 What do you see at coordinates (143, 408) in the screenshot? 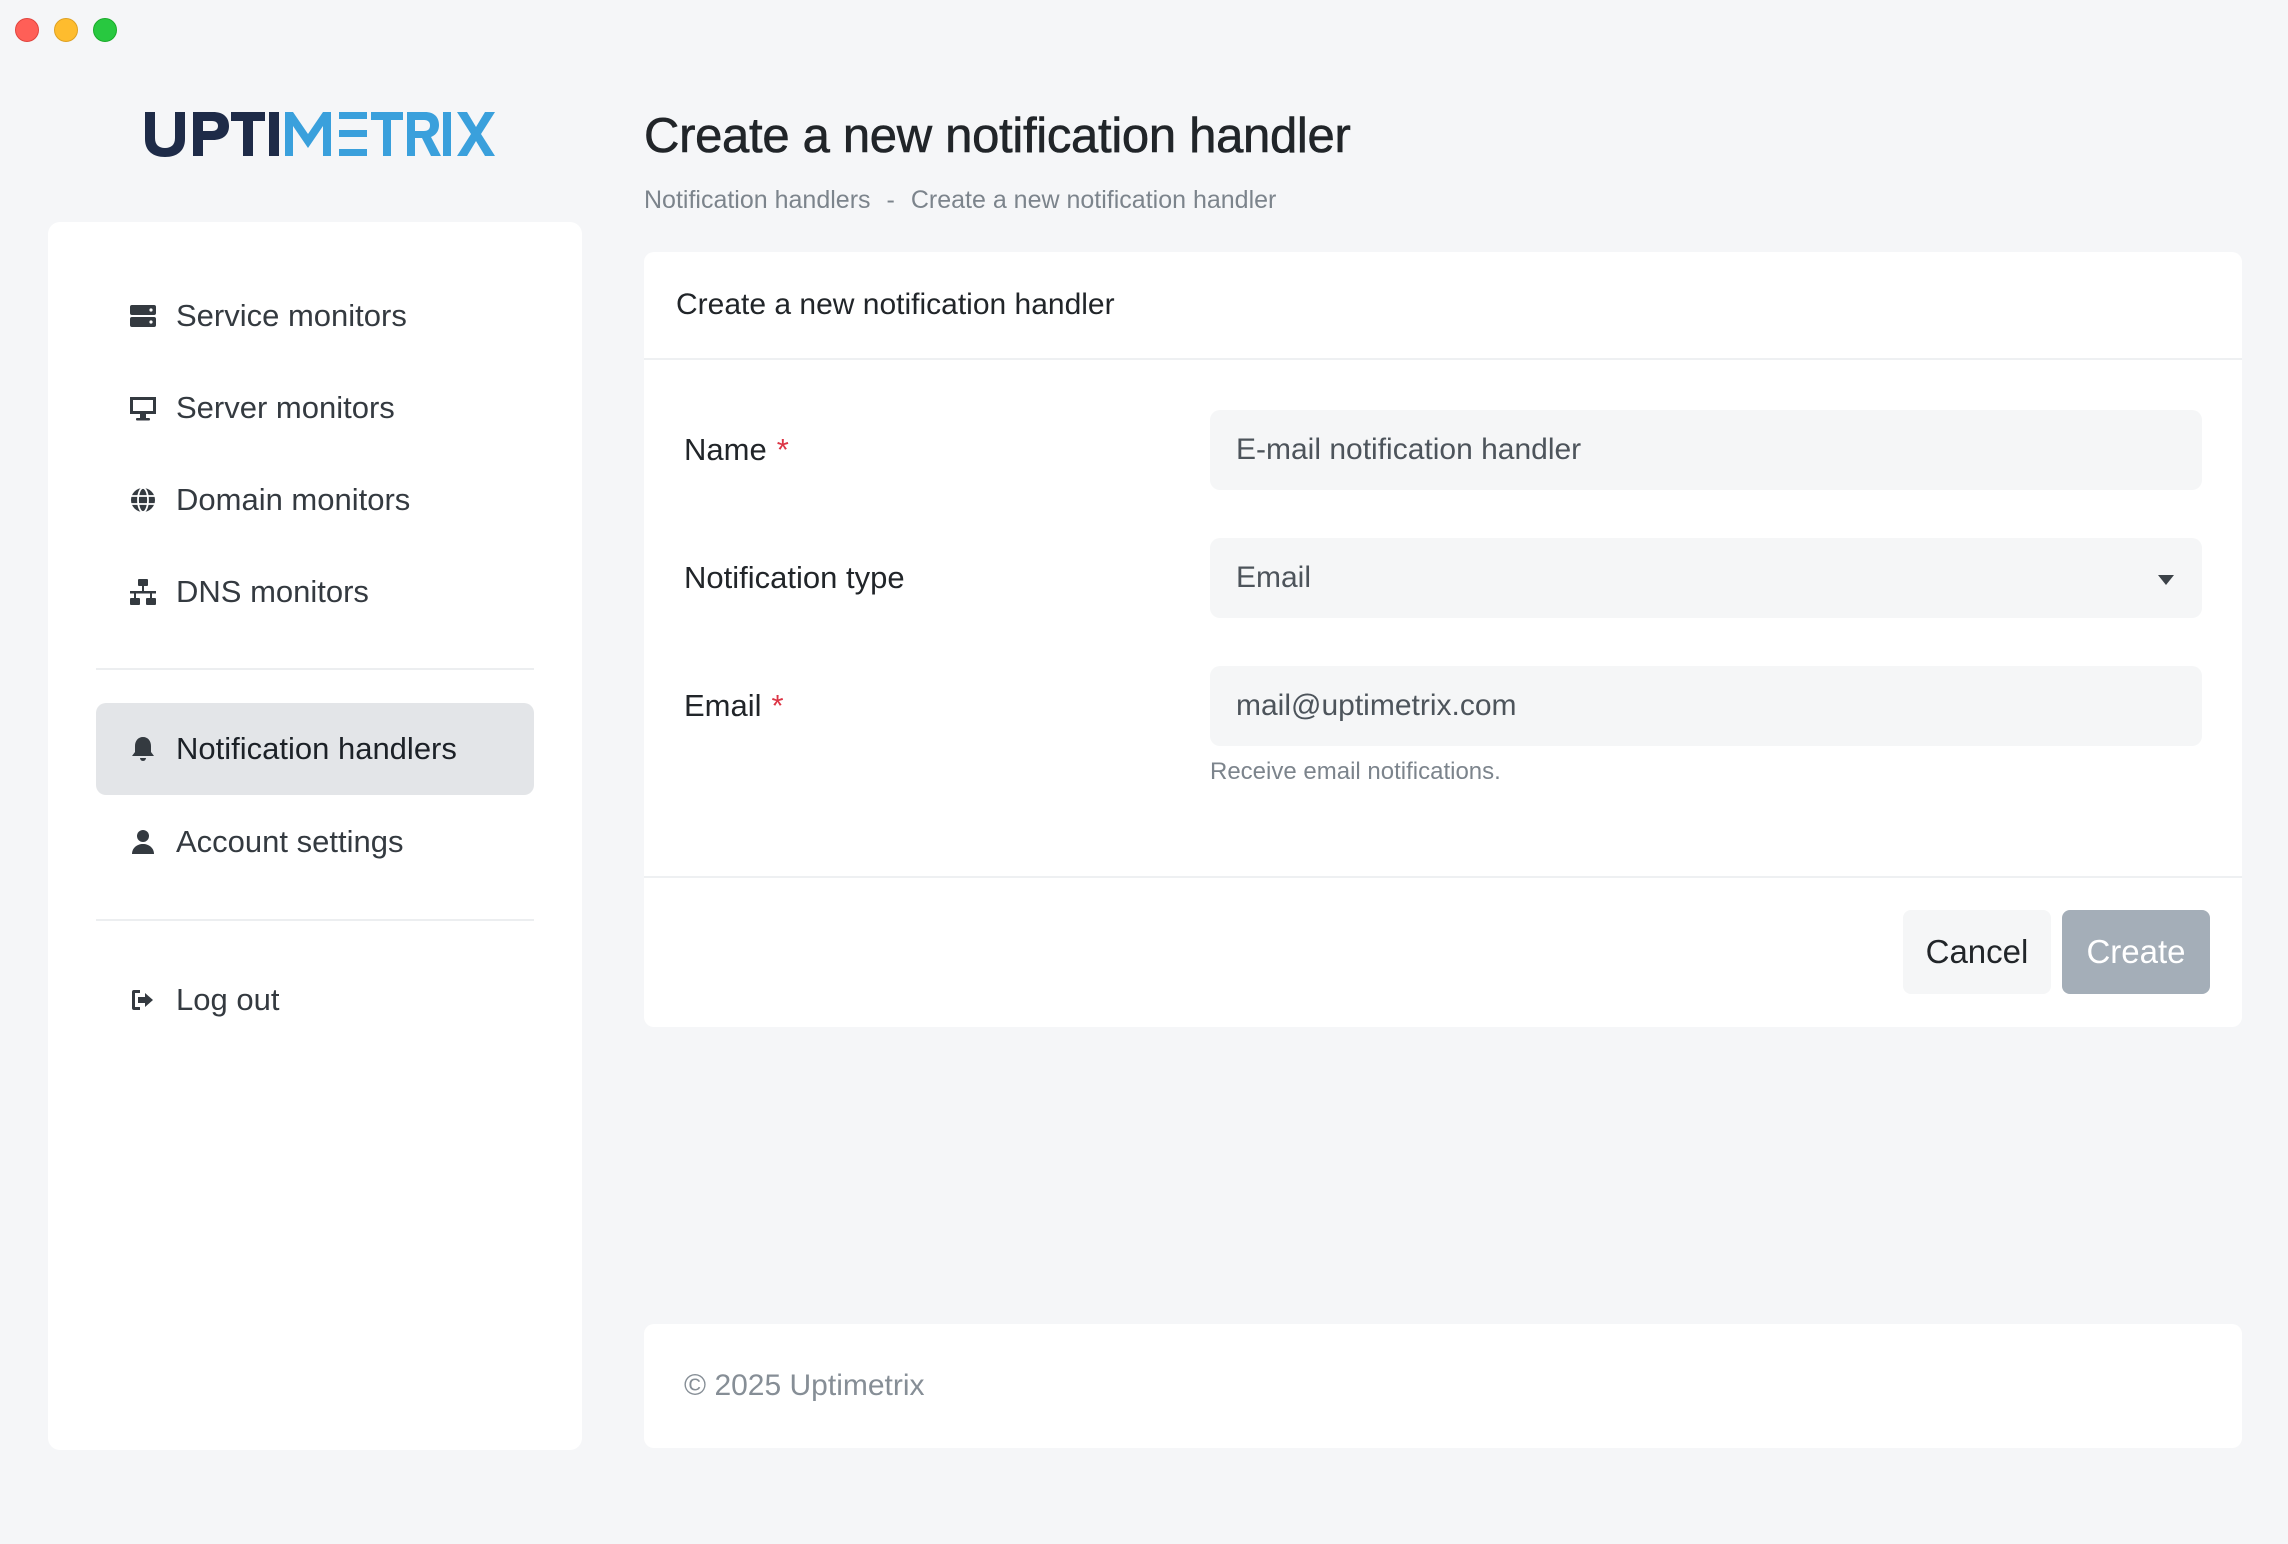
I see `desktop-icon` at bounding box center [143, 408].